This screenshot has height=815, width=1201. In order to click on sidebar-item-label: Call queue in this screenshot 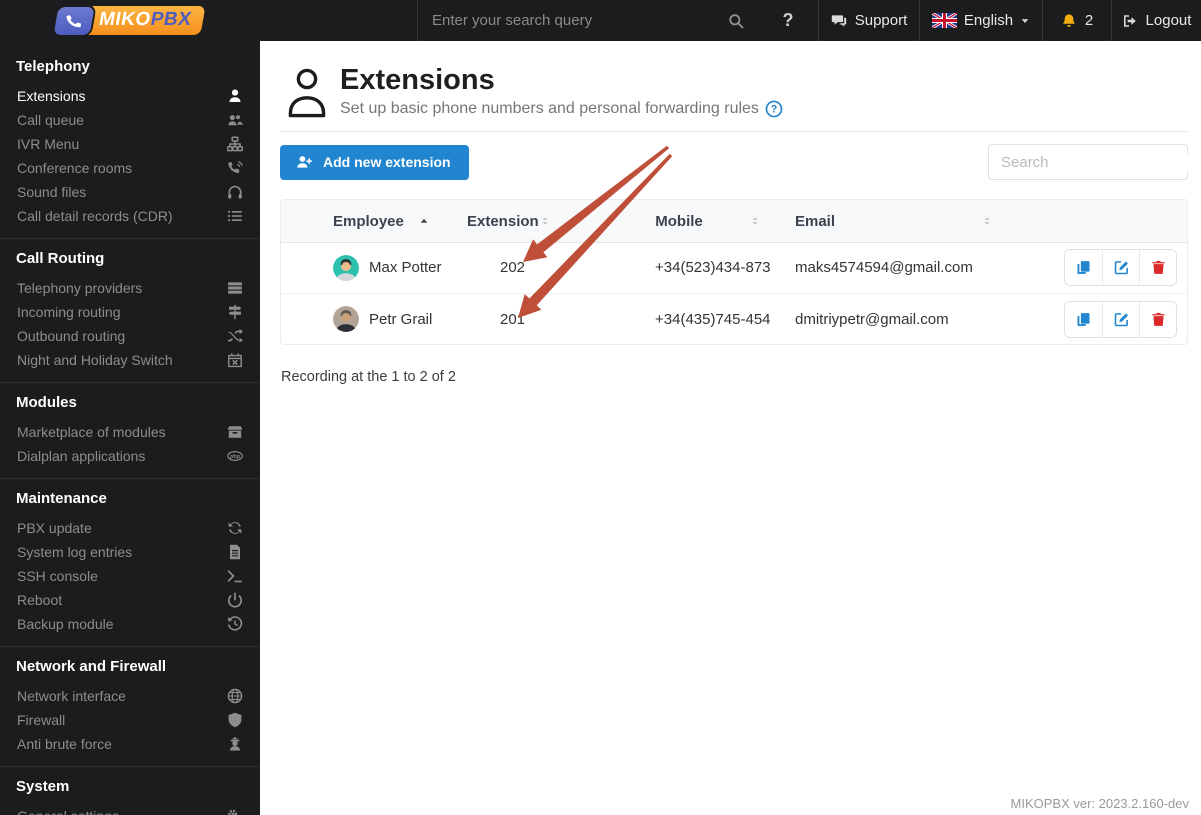, I will do `click(50, 120)`.